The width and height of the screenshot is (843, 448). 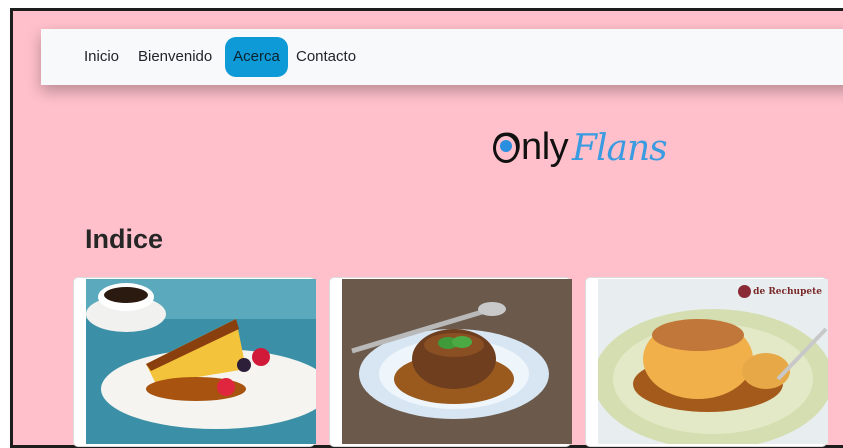 What do you see at coordinates (124, 239) in the screenshot?
I see `page-title: Indice` at bounding box center [124, 239].